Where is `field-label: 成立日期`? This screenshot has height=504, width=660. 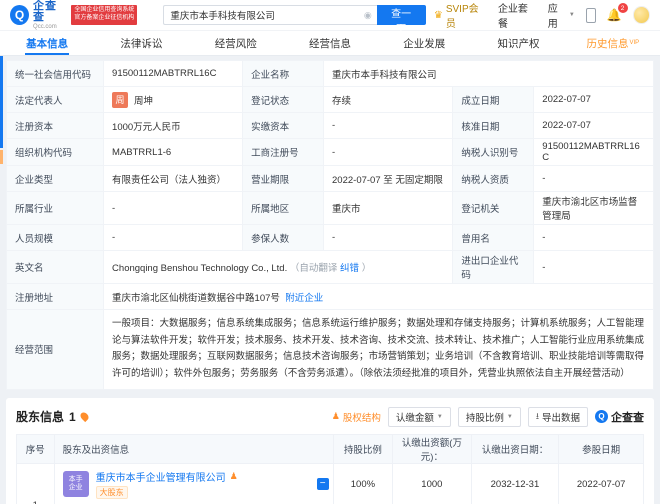 field-label: 成立日期 is located at coordinates (493, 99).